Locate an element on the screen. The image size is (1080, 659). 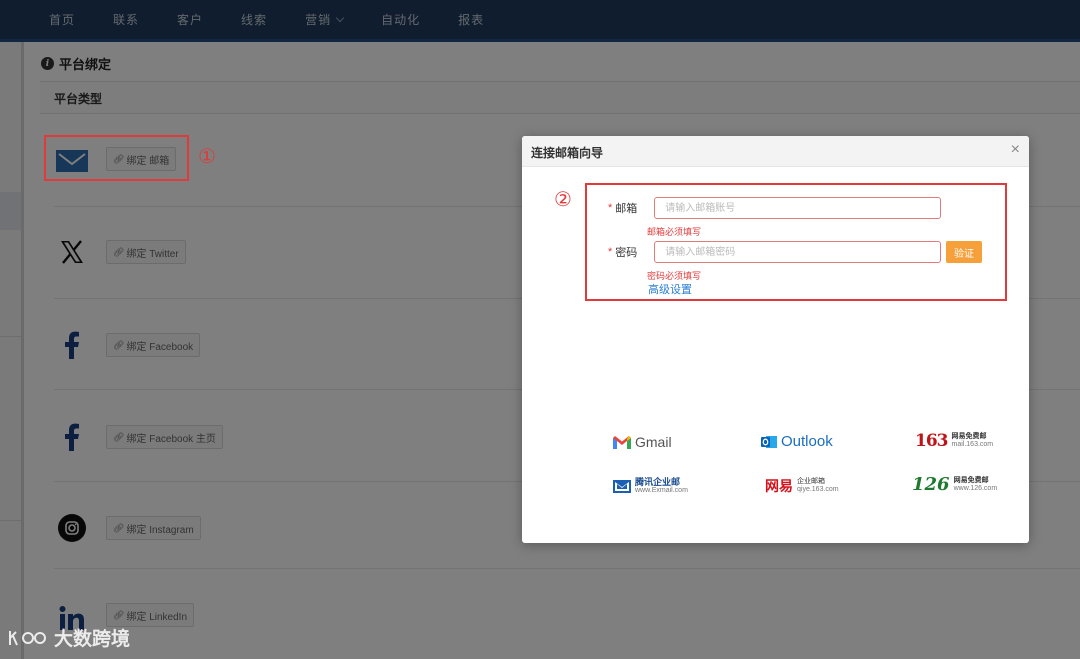
password-label: 密码 is located at coordinates (626, 253).